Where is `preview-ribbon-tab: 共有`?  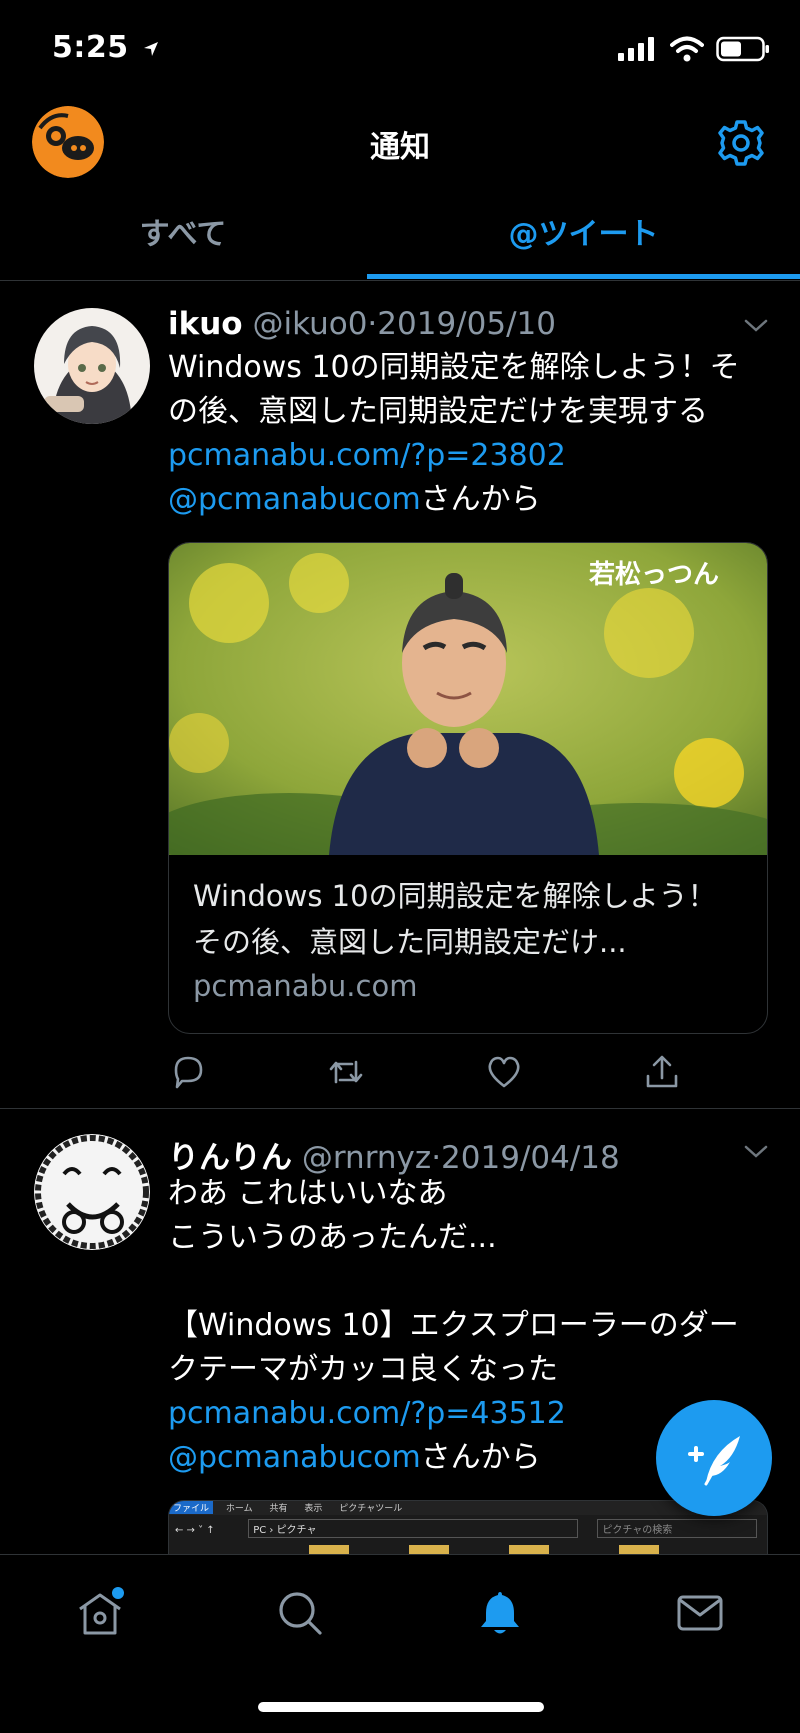
preview-ribbon-tab: 共有 is located at coordinates (278, 1509).